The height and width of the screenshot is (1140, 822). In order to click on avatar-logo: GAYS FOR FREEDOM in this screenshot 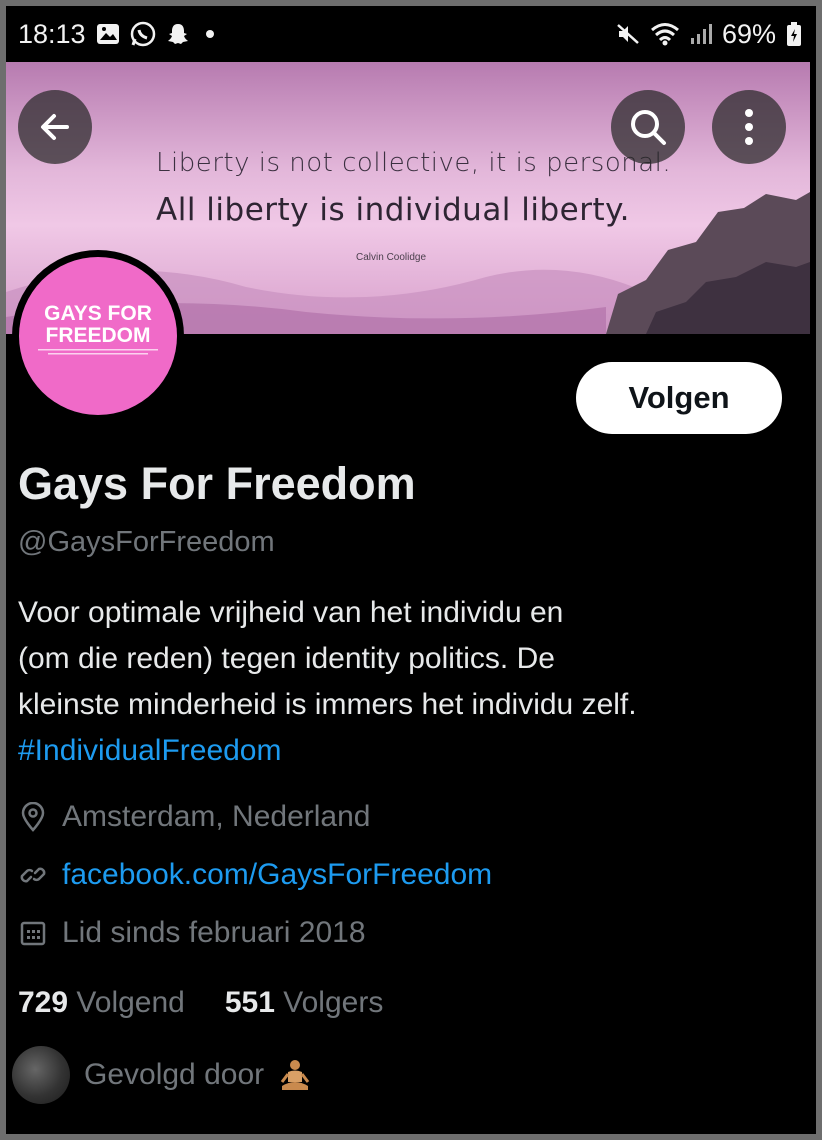, I will do `click(98, 336)`.